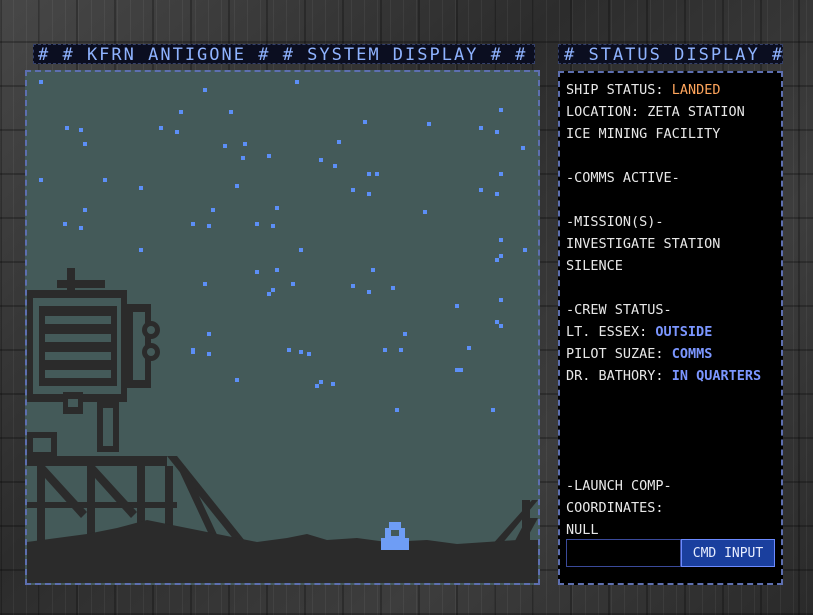 The image size is (813, 615). What do you see at coordinates (696, 90) in the screenshot?
I see `ship-status-value: LANDED` at bounding box center [696, 90].